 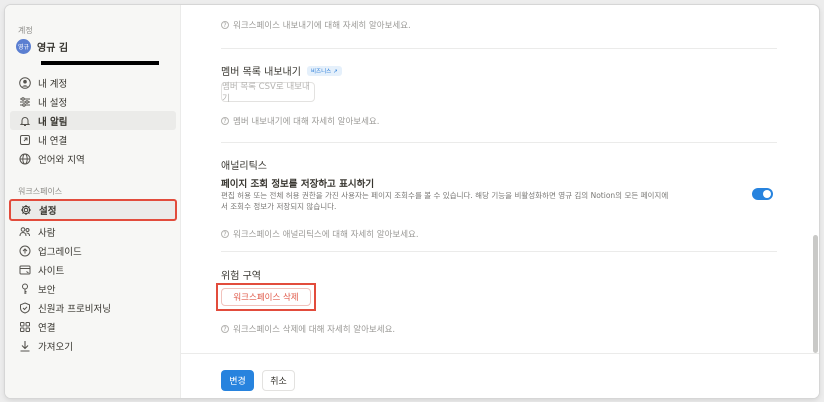 What do you see at coordinates (55, 347) in the screenshot?
I see `sidebar-item-label: 가져오기` at bounding box center [55, 347].